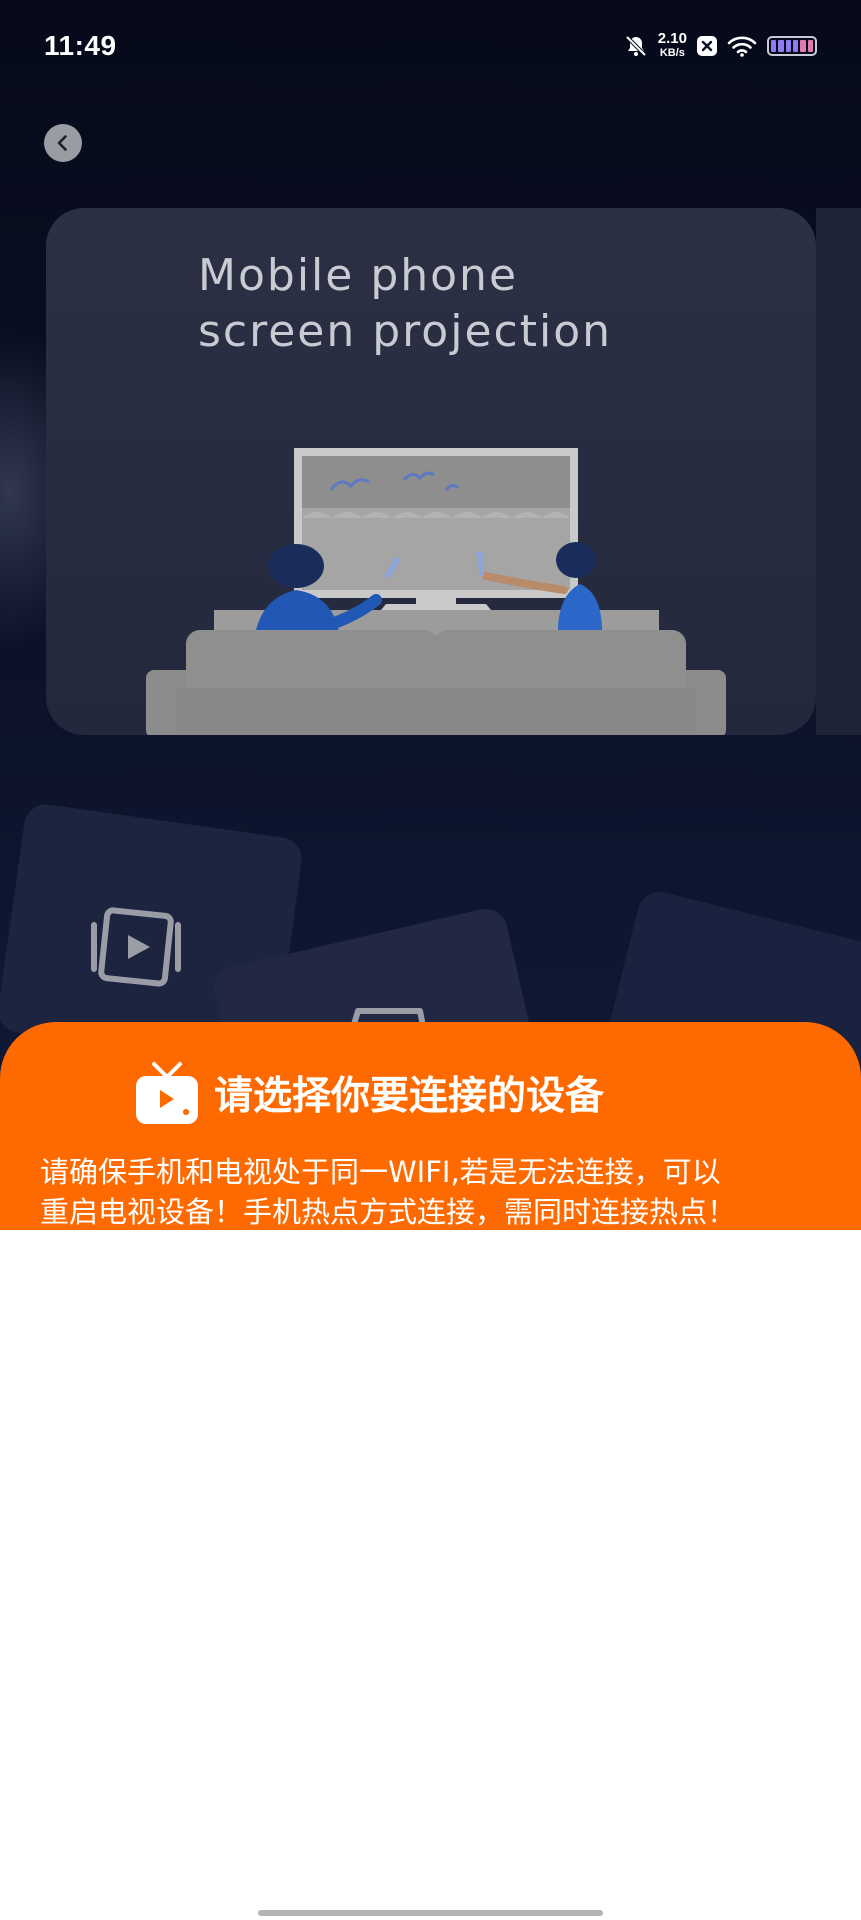  What do you see at coordinates (742, 46) in the screenshot?
I see `wifi-icon` at bounding box center [742, 46].